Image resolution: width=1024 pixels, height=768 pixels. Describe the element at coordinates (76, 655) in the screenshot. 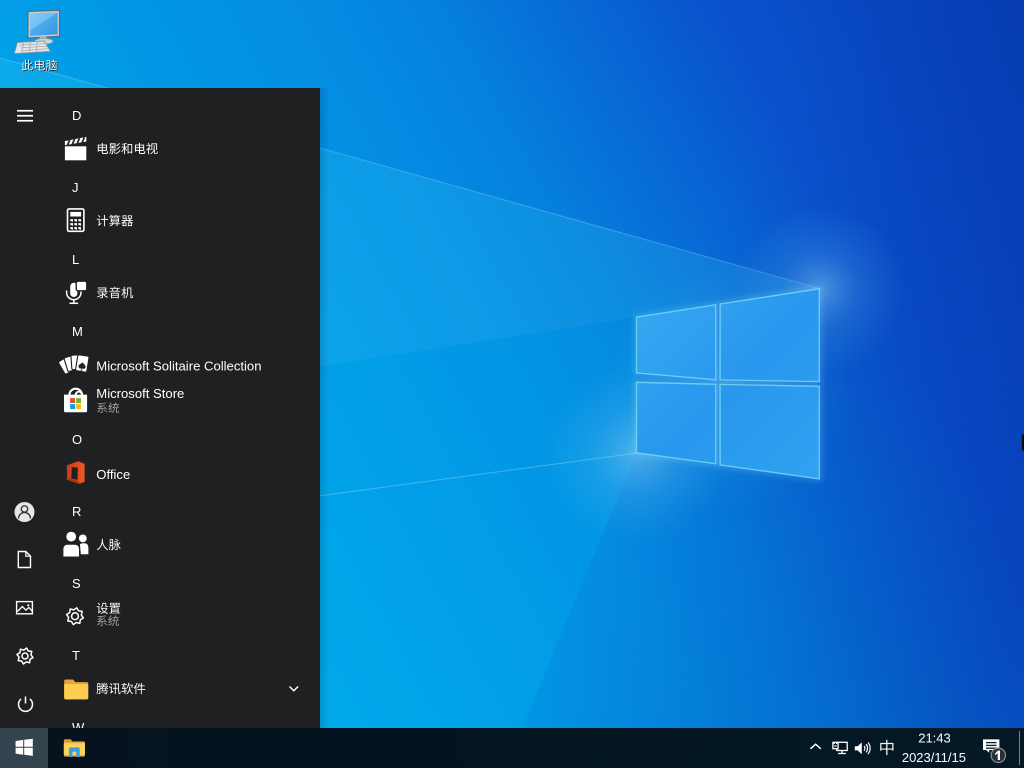

I see `svg-text: T` at that location.